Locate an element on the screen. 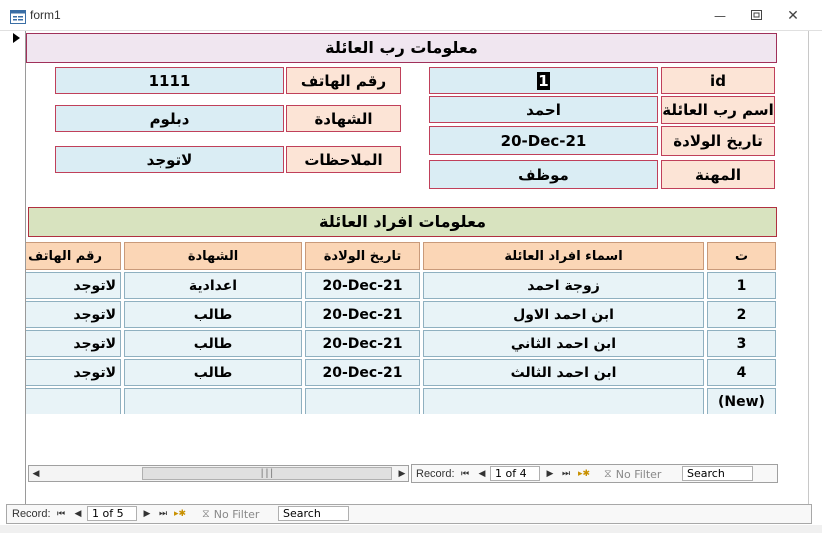 This screenshot has height=533, width=822. previous-record-icon: ◀ is located at coordinates (482, 473).